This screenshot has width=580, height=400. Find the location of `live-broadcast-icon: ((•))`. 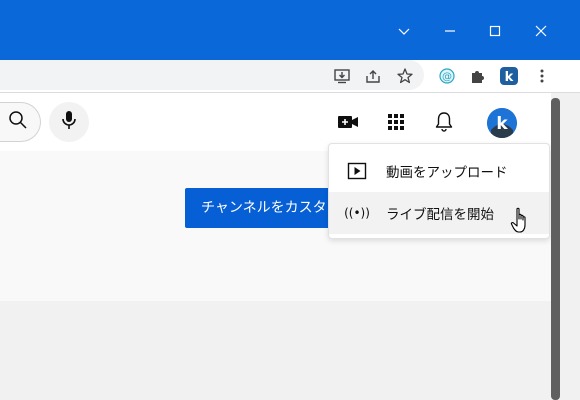

live-broadcast-icon: ((•)) is located at coordinates (357, 213).